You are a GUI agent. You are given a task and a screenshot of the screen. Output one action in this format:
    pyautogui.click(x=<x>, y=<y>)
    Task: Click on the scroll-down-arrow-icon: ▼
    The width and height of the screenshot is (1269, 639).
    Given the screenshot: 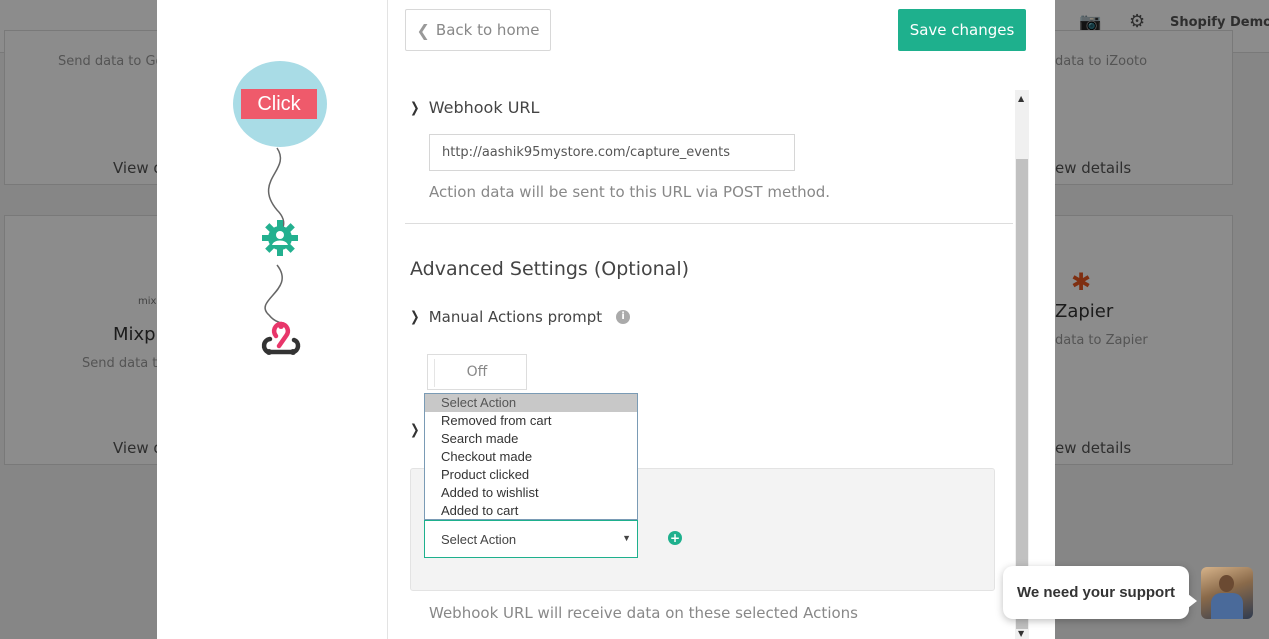 What is the action you would take?
    pyautogui.click(x=1021, y=633)
    